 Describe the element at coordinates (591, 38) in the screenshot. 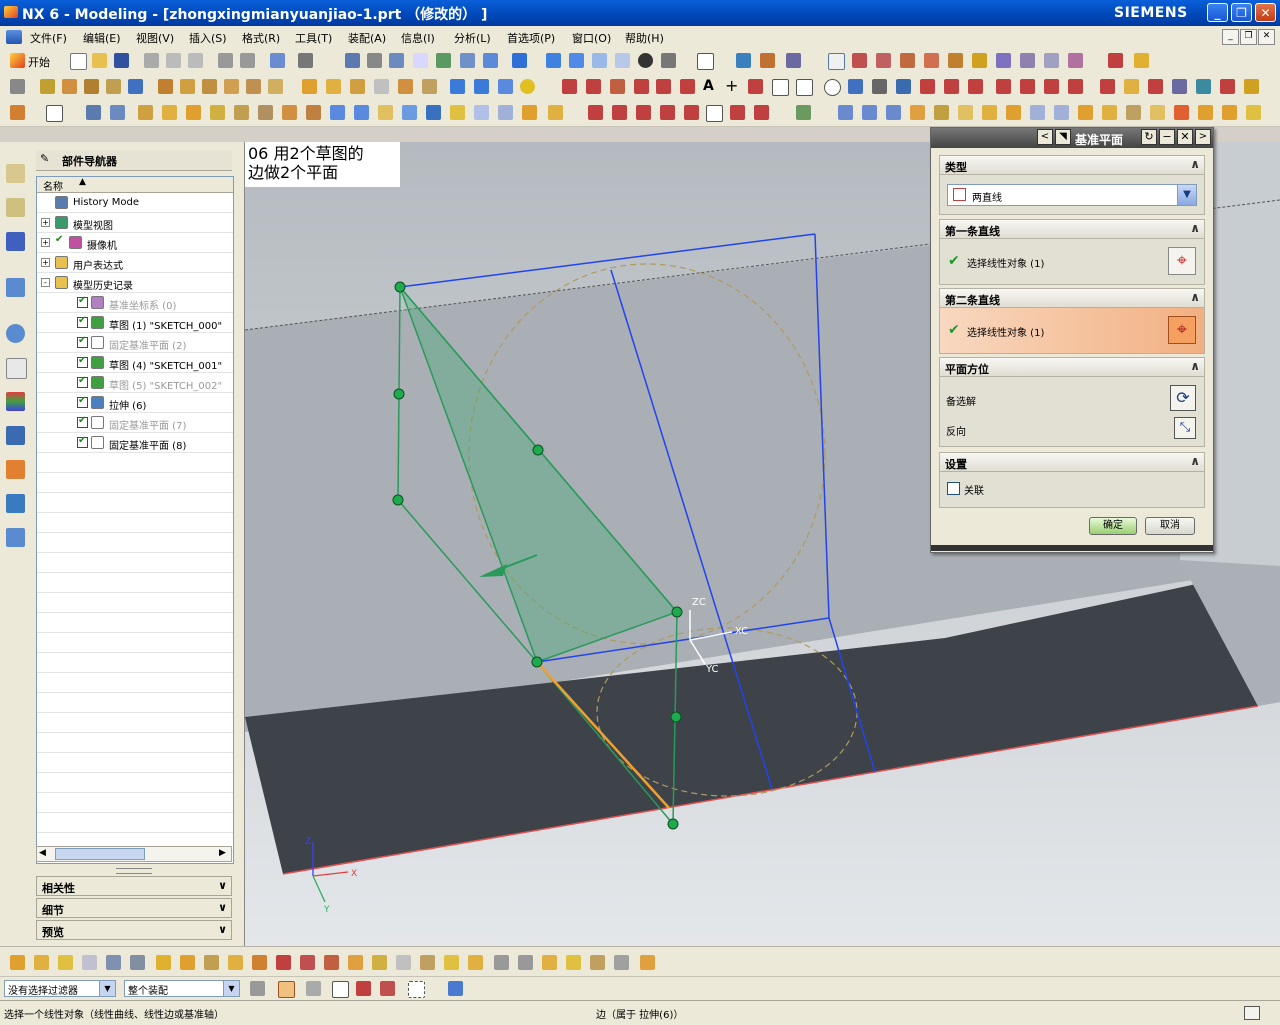

I see `menu-window: 窗口(O)` at that location.